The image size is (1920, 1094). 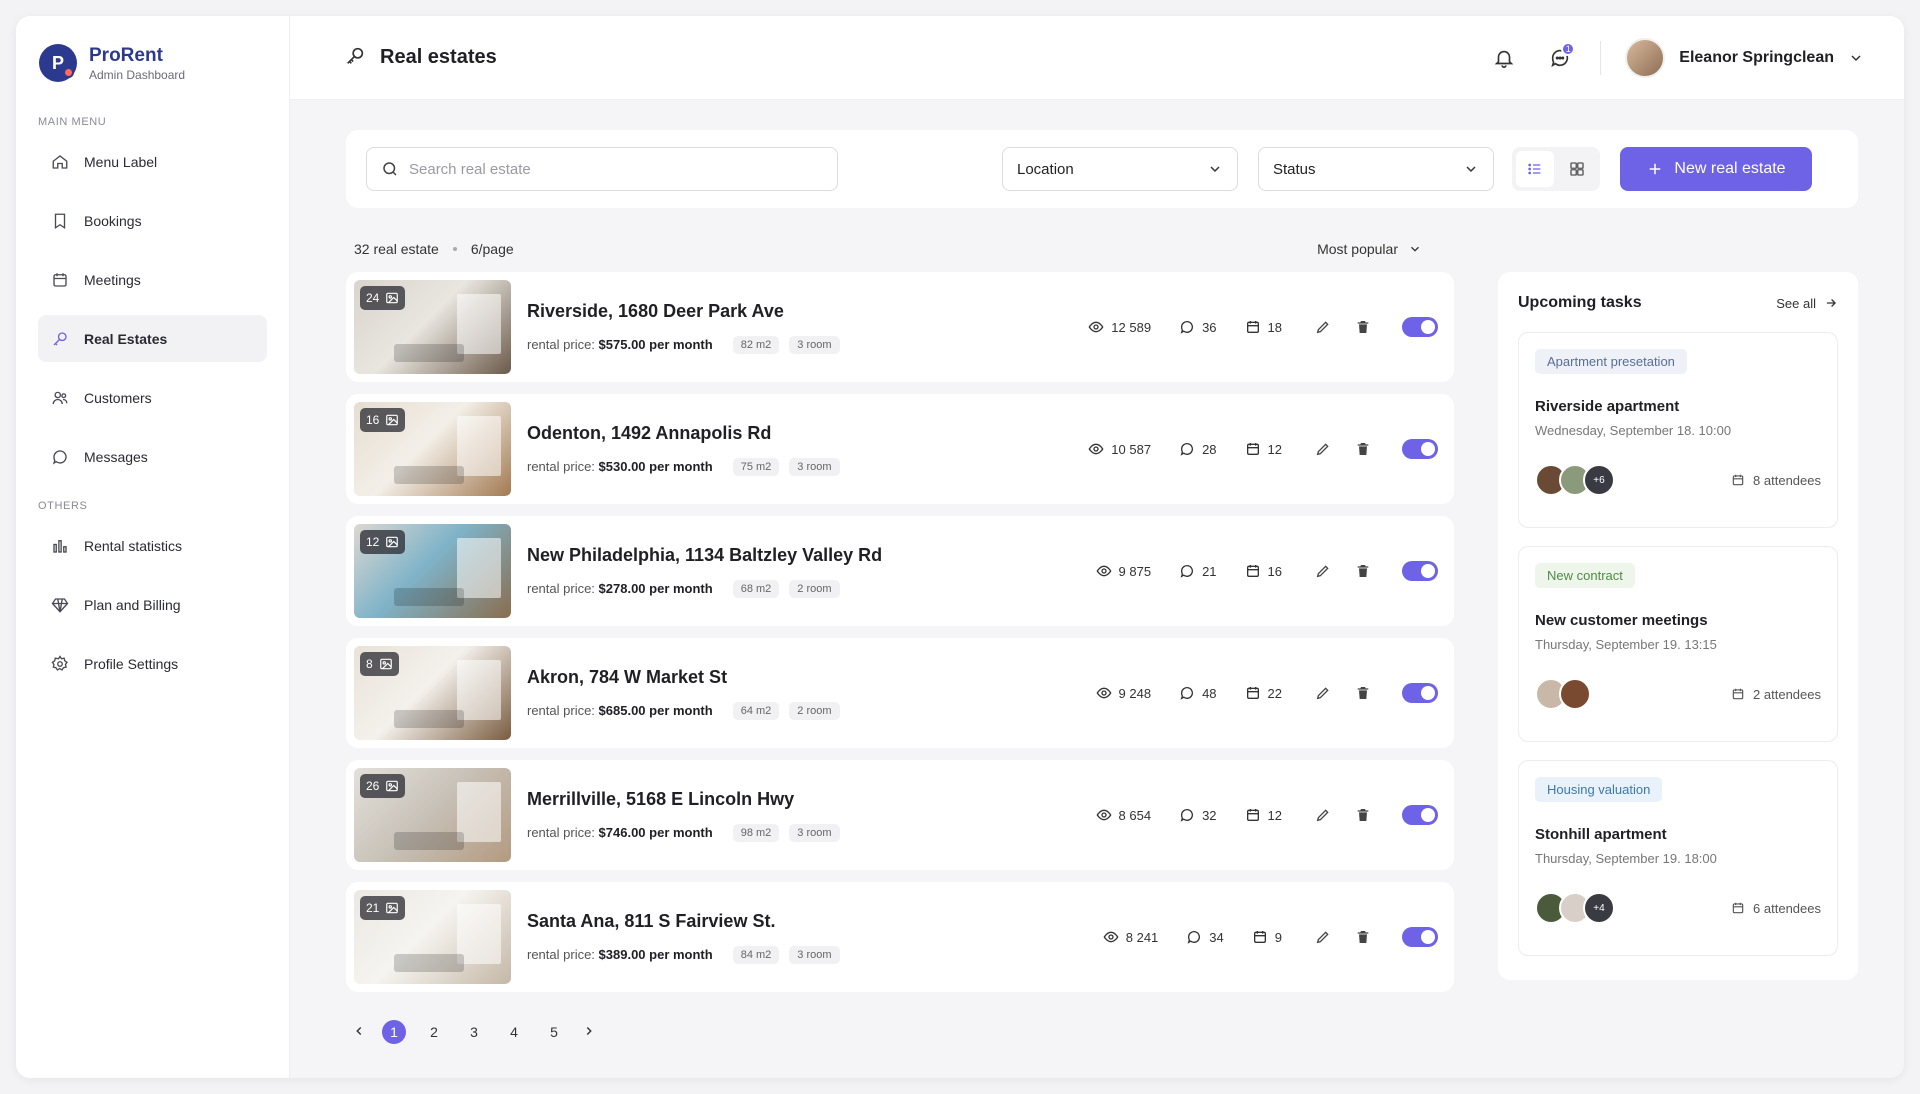 What do you see at coordinates (807, 311) in the screenshot?
I see `property-title: Riverside, 1680 Deer Park Ave` at bounding box center [807, 311].